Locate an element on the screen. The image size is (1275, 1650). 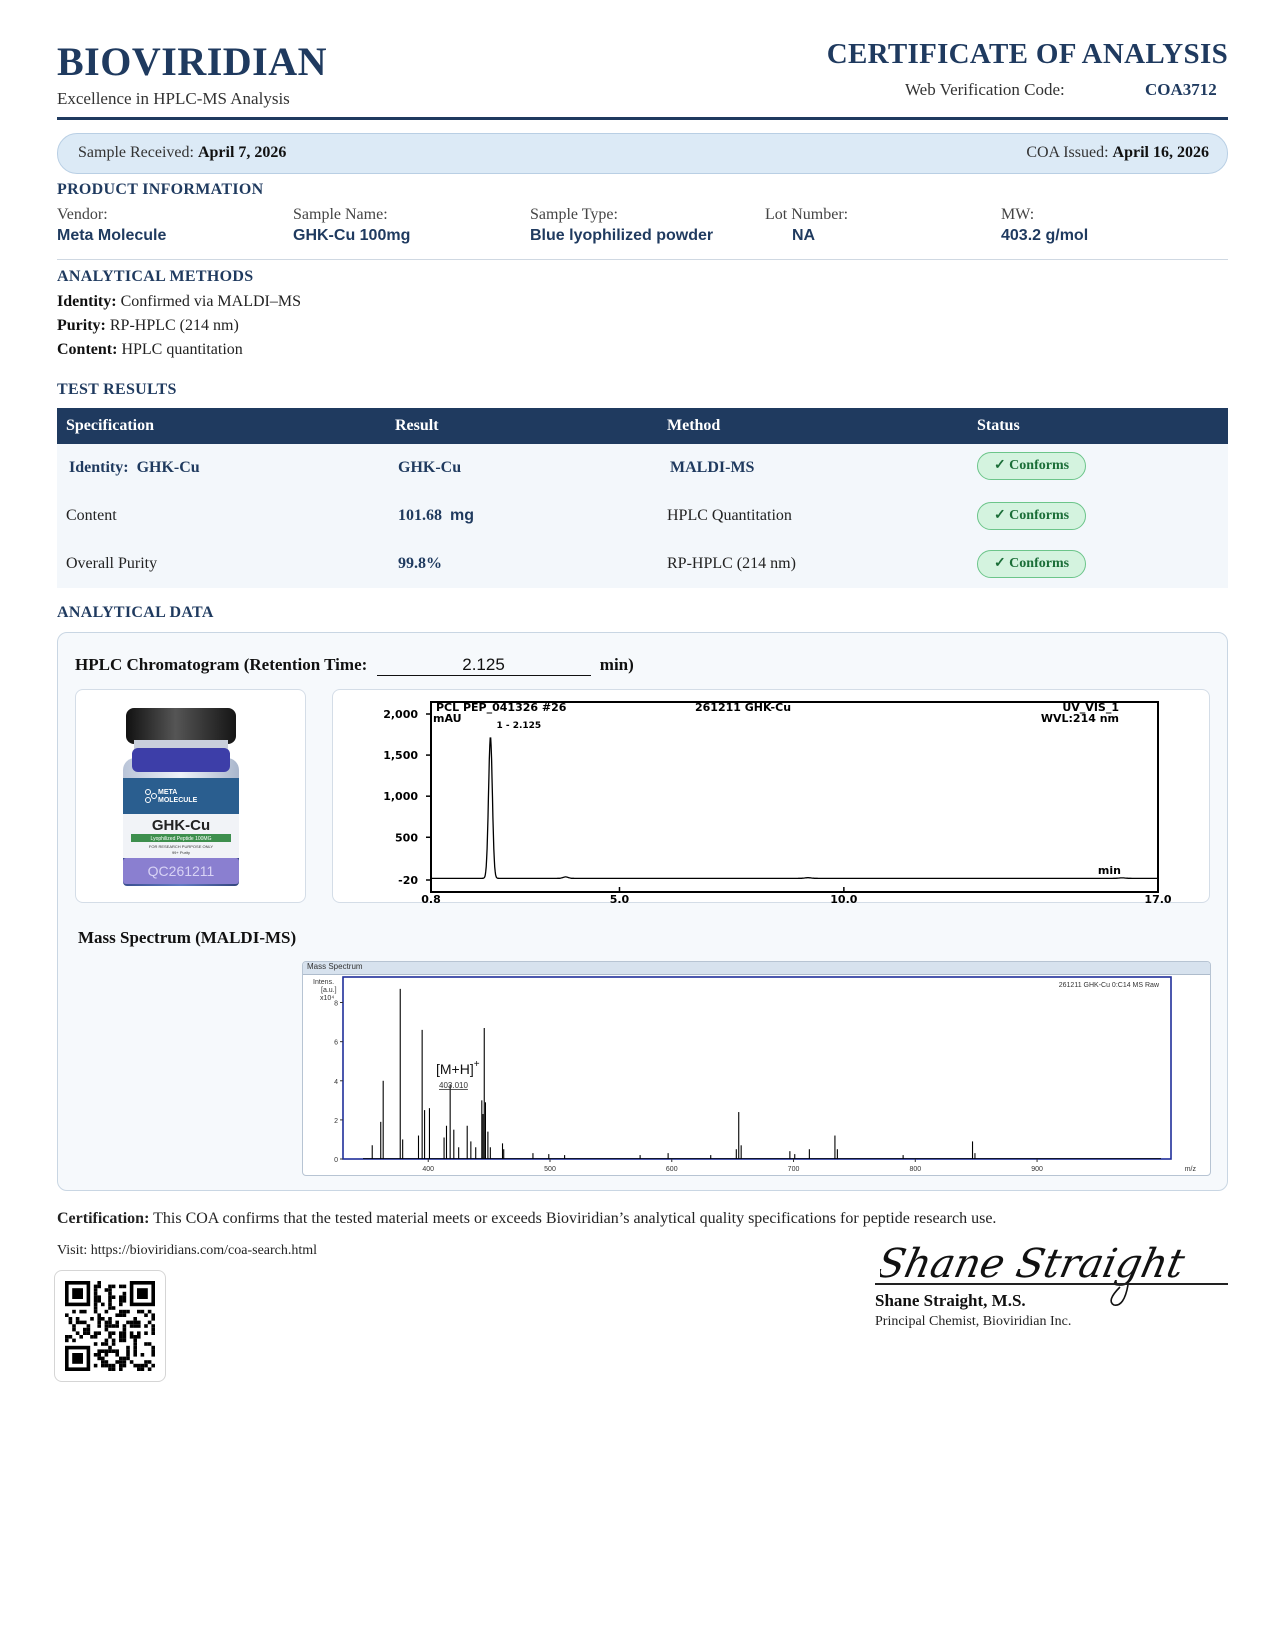
row-content-result-unit: mg is located at coordinates (462, 515).